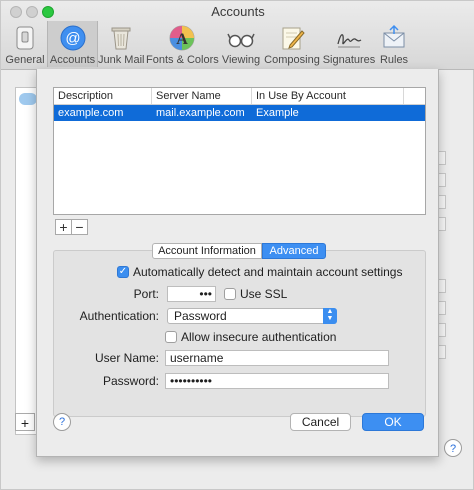  What do you see at coordinates (293, 38) in the screenshot?
I see `pencil-paper-icon` at bounding box center [293, 38].